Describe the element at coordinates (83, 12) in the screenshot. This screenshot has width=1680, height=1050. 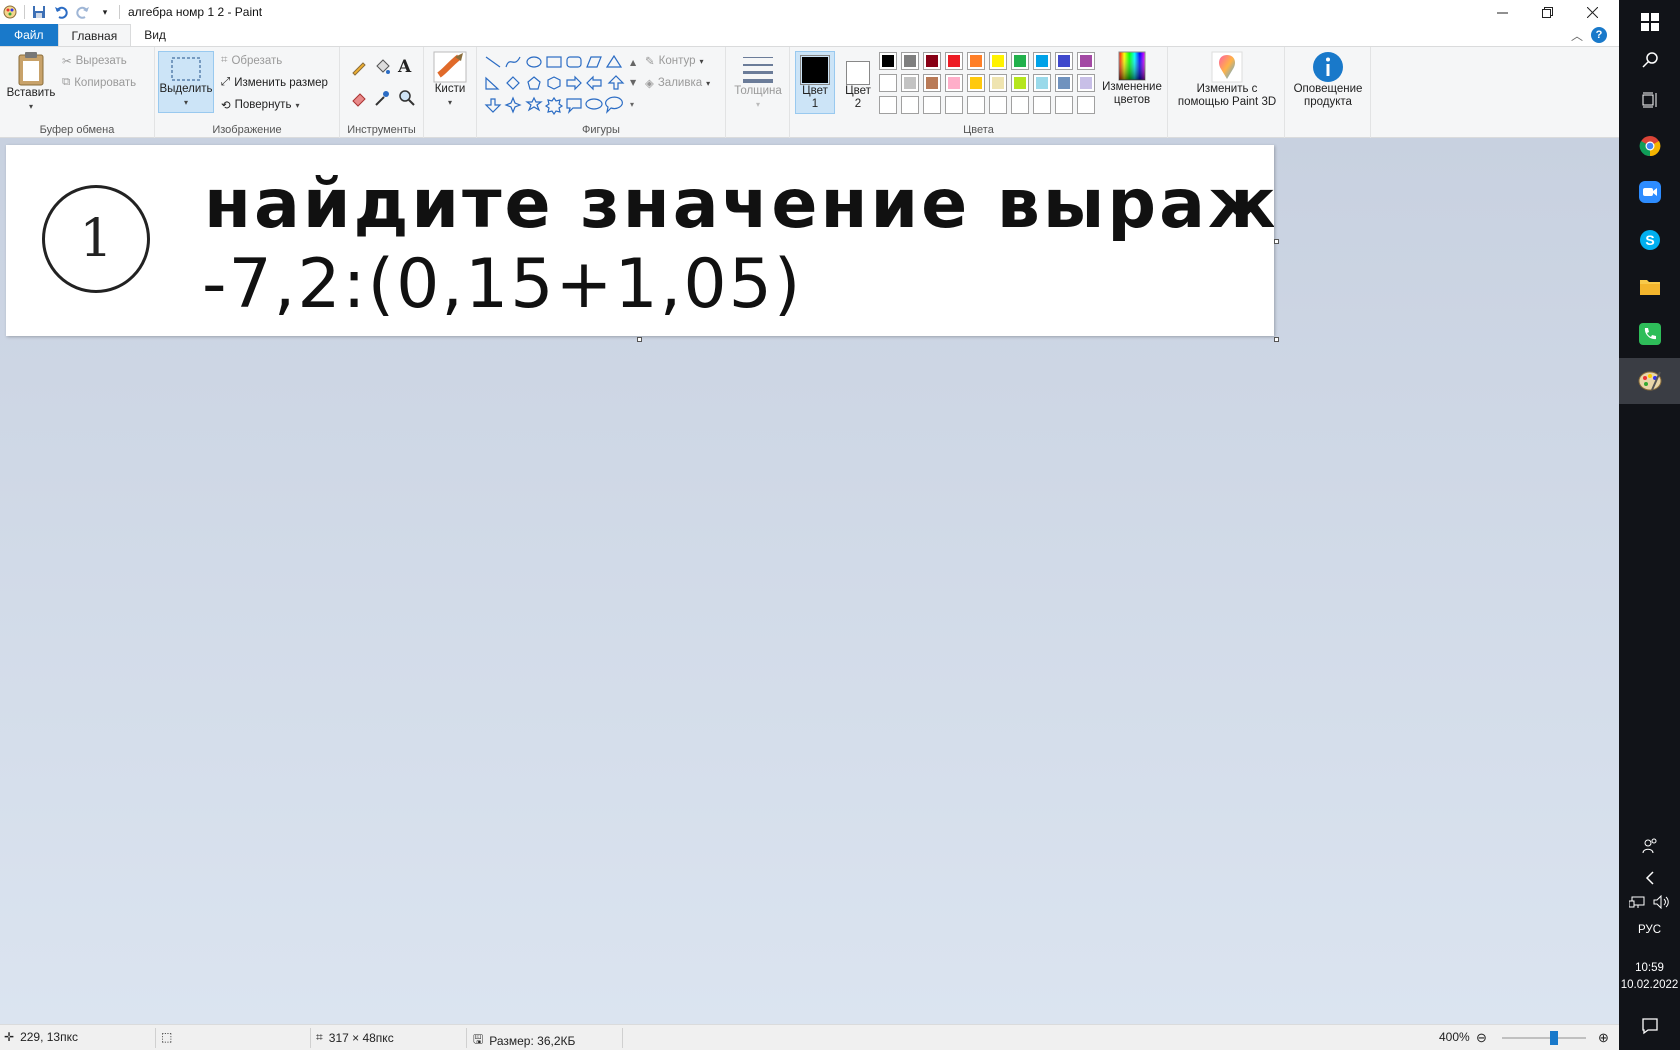
I see `redo-icon` at that location.